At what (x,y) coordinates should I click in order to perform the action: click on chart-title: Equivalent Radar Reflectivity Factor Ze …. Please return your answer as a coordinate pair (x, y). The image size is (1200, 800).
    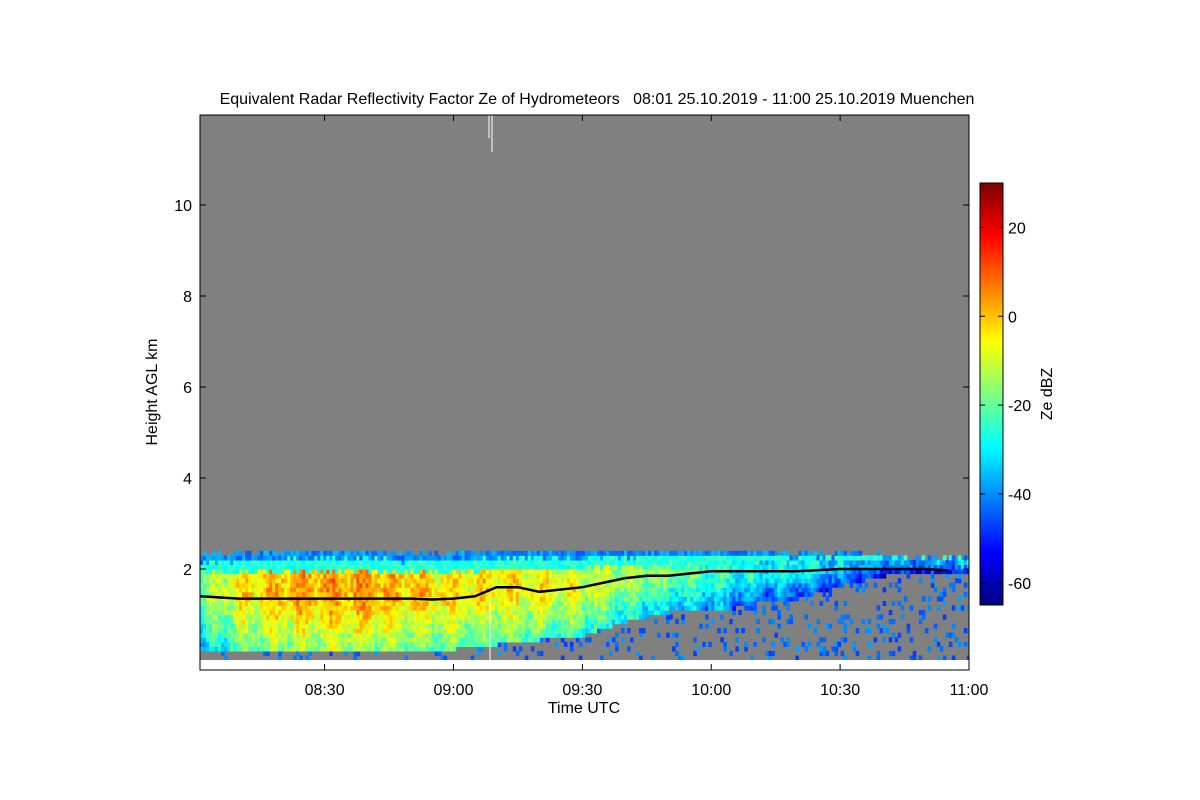
    Looking at the image, I should click on (597, 99).